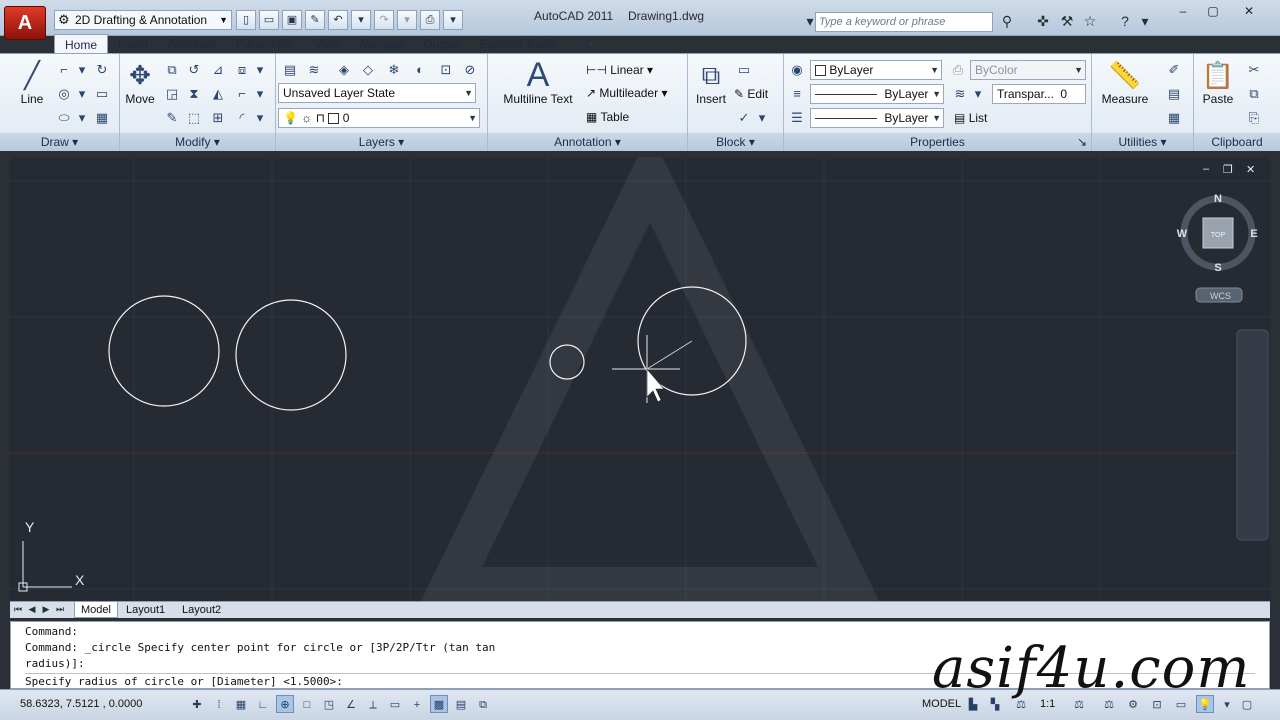 This screenshot has height=720, width=1280. Describe the element at coordinates (978, 94) in the screenshot. I see `transparency-dropdown-icon: ▾` at that location.